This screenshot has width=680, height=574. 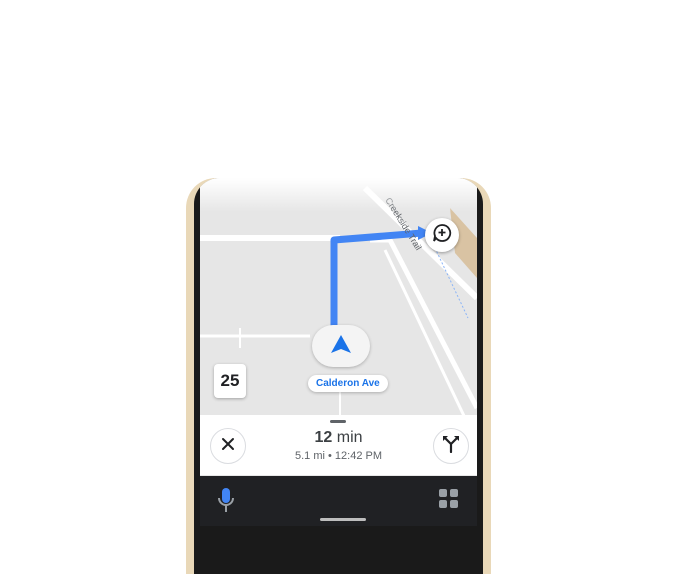 I want to click on current-location-marker, so click(x=341, y=346).